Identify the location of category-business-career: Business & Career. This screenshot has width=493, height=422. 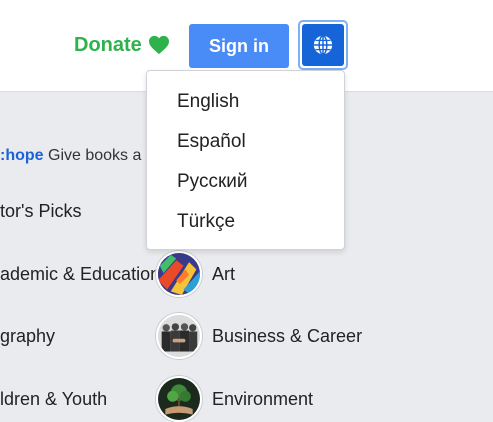
(287, 336).